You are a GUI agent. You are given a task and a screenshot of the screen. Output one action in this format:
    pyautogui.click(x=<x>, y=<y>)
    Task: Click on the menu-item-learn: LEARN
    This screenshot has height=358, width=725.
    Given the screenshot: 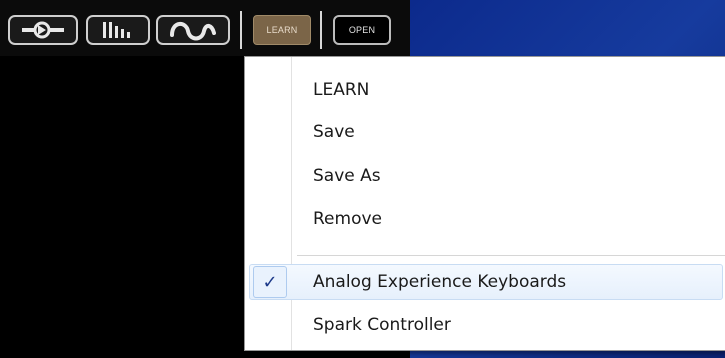 What is the action you would take?
    pyautogui.click(x=485, y=90)
    